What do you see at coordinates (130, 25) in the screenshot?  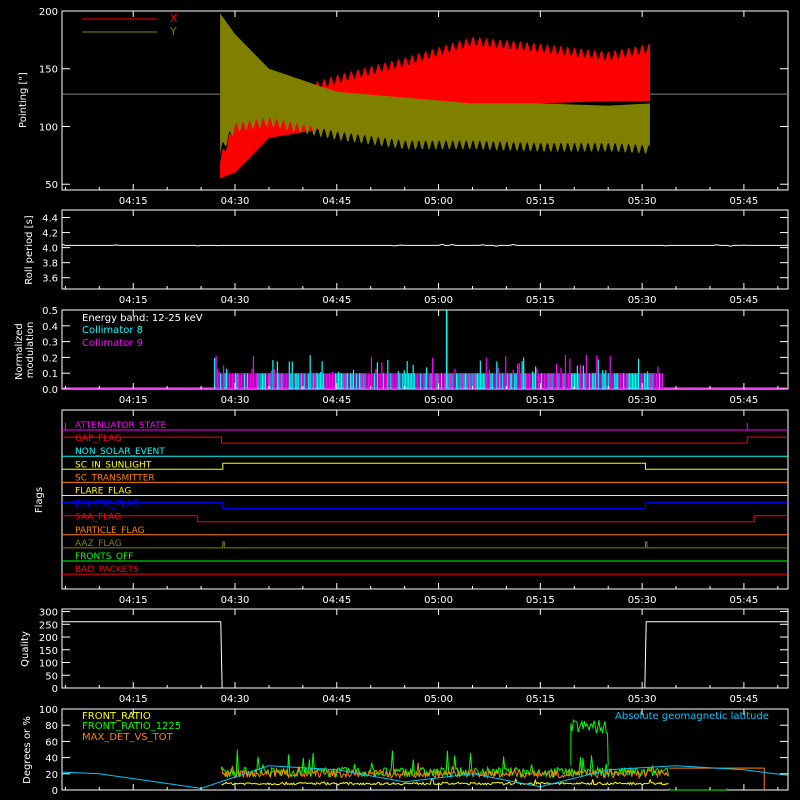 I see `pointing-legend: X Y` at bounding box center [130, 25].